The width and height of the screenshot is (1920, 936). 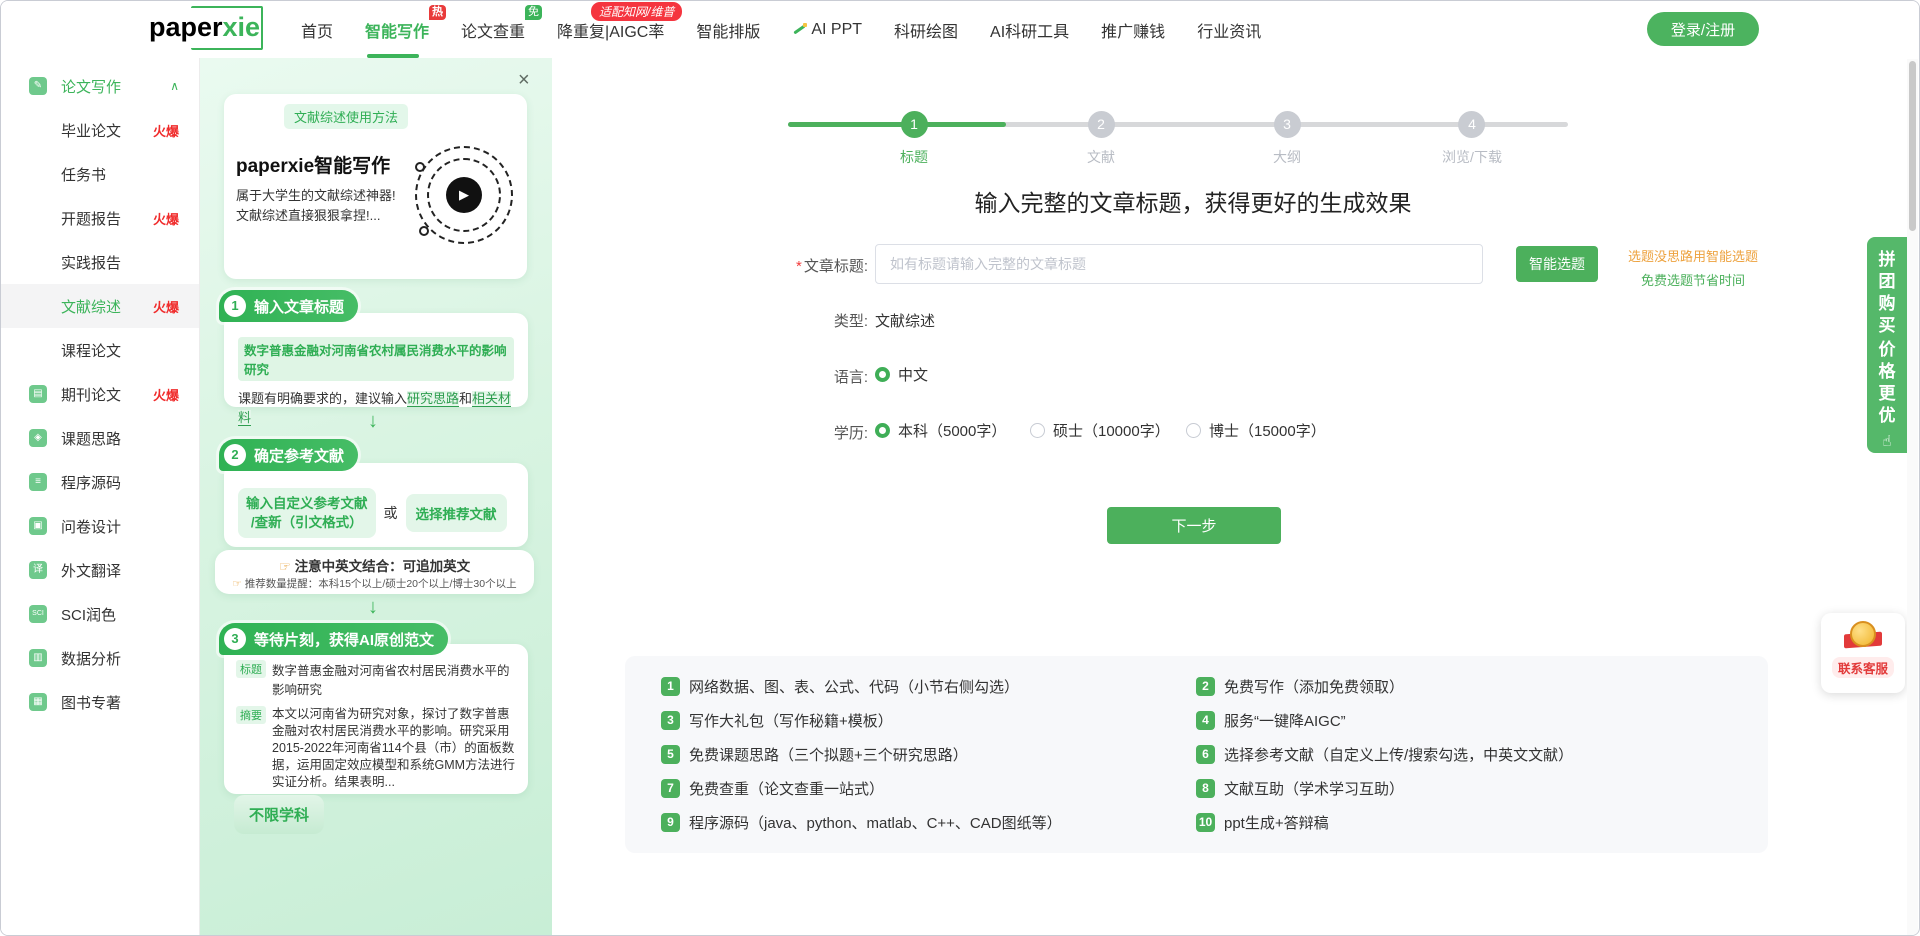 I want to click on all-subjects-tag: 不限学科, so click(x=279, y=814).